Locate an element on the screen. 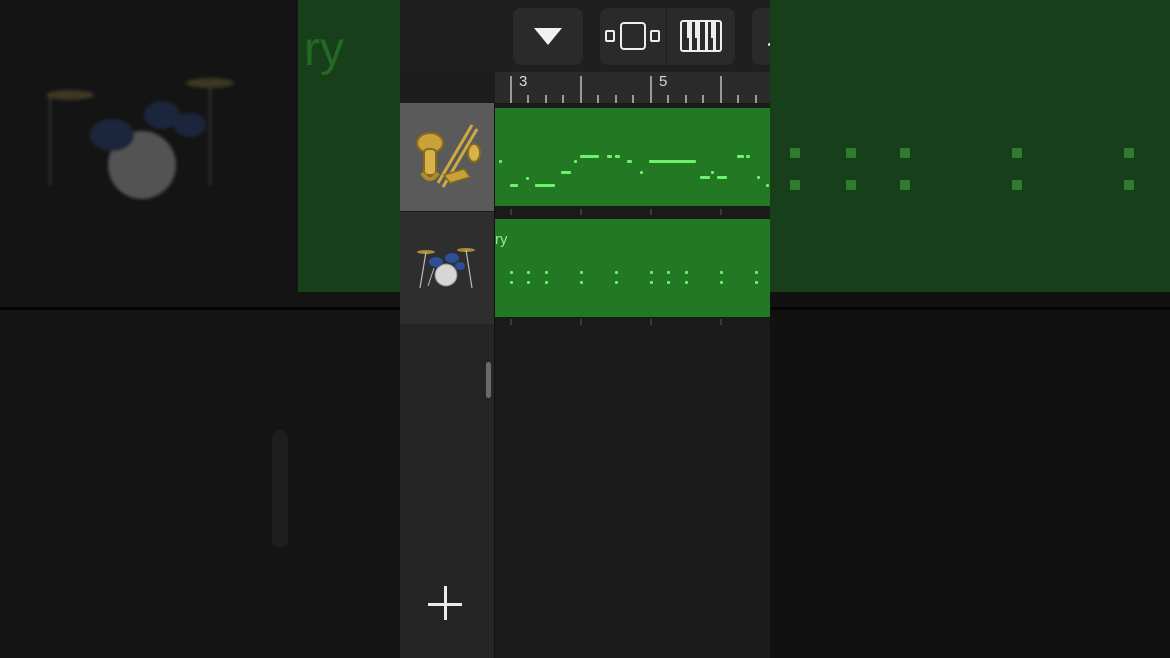  dropdown-button is located at coordinates (548, 36).